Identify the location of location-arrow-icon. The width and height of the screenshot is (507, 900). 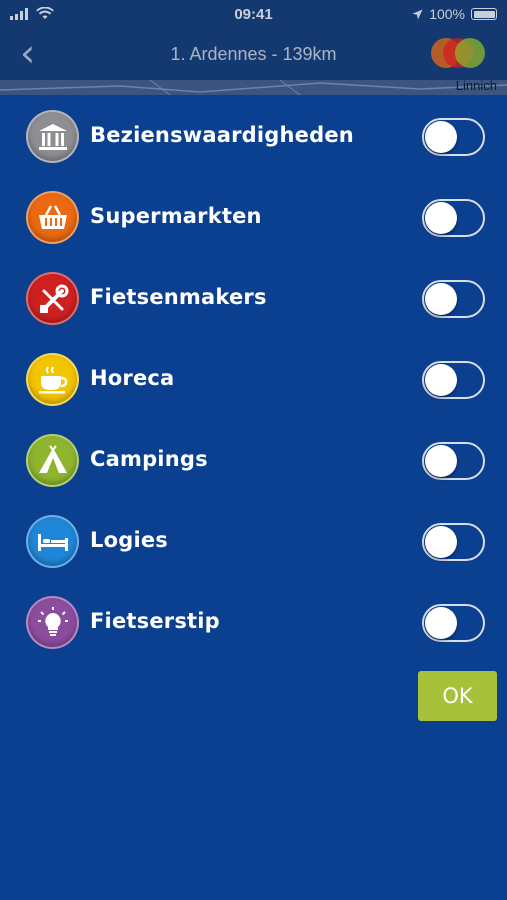
(417, 14).